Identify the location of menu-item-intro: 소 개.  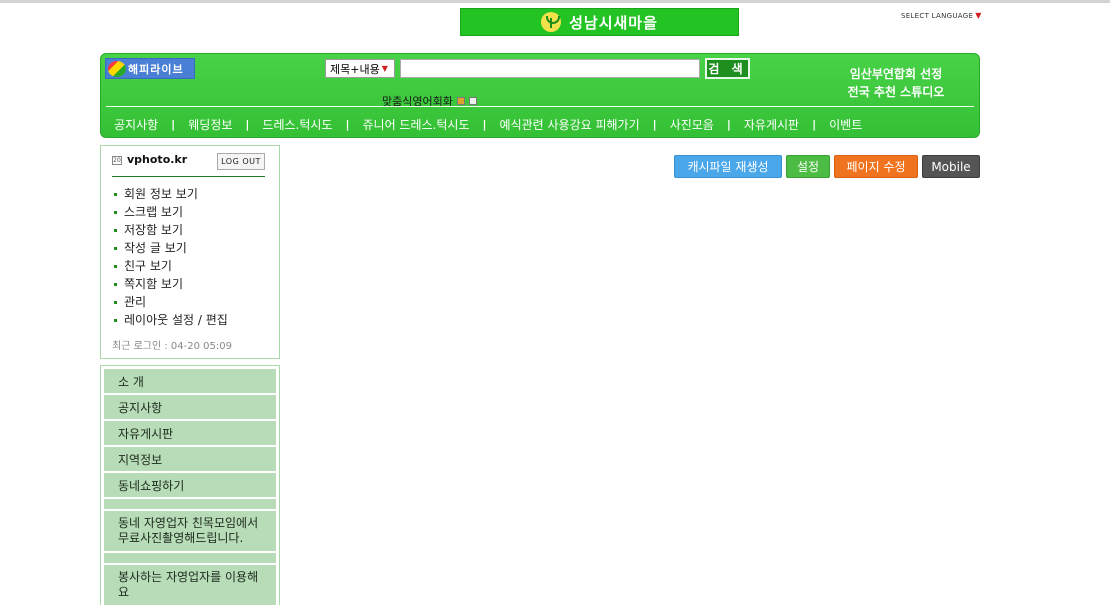
(190, 381).